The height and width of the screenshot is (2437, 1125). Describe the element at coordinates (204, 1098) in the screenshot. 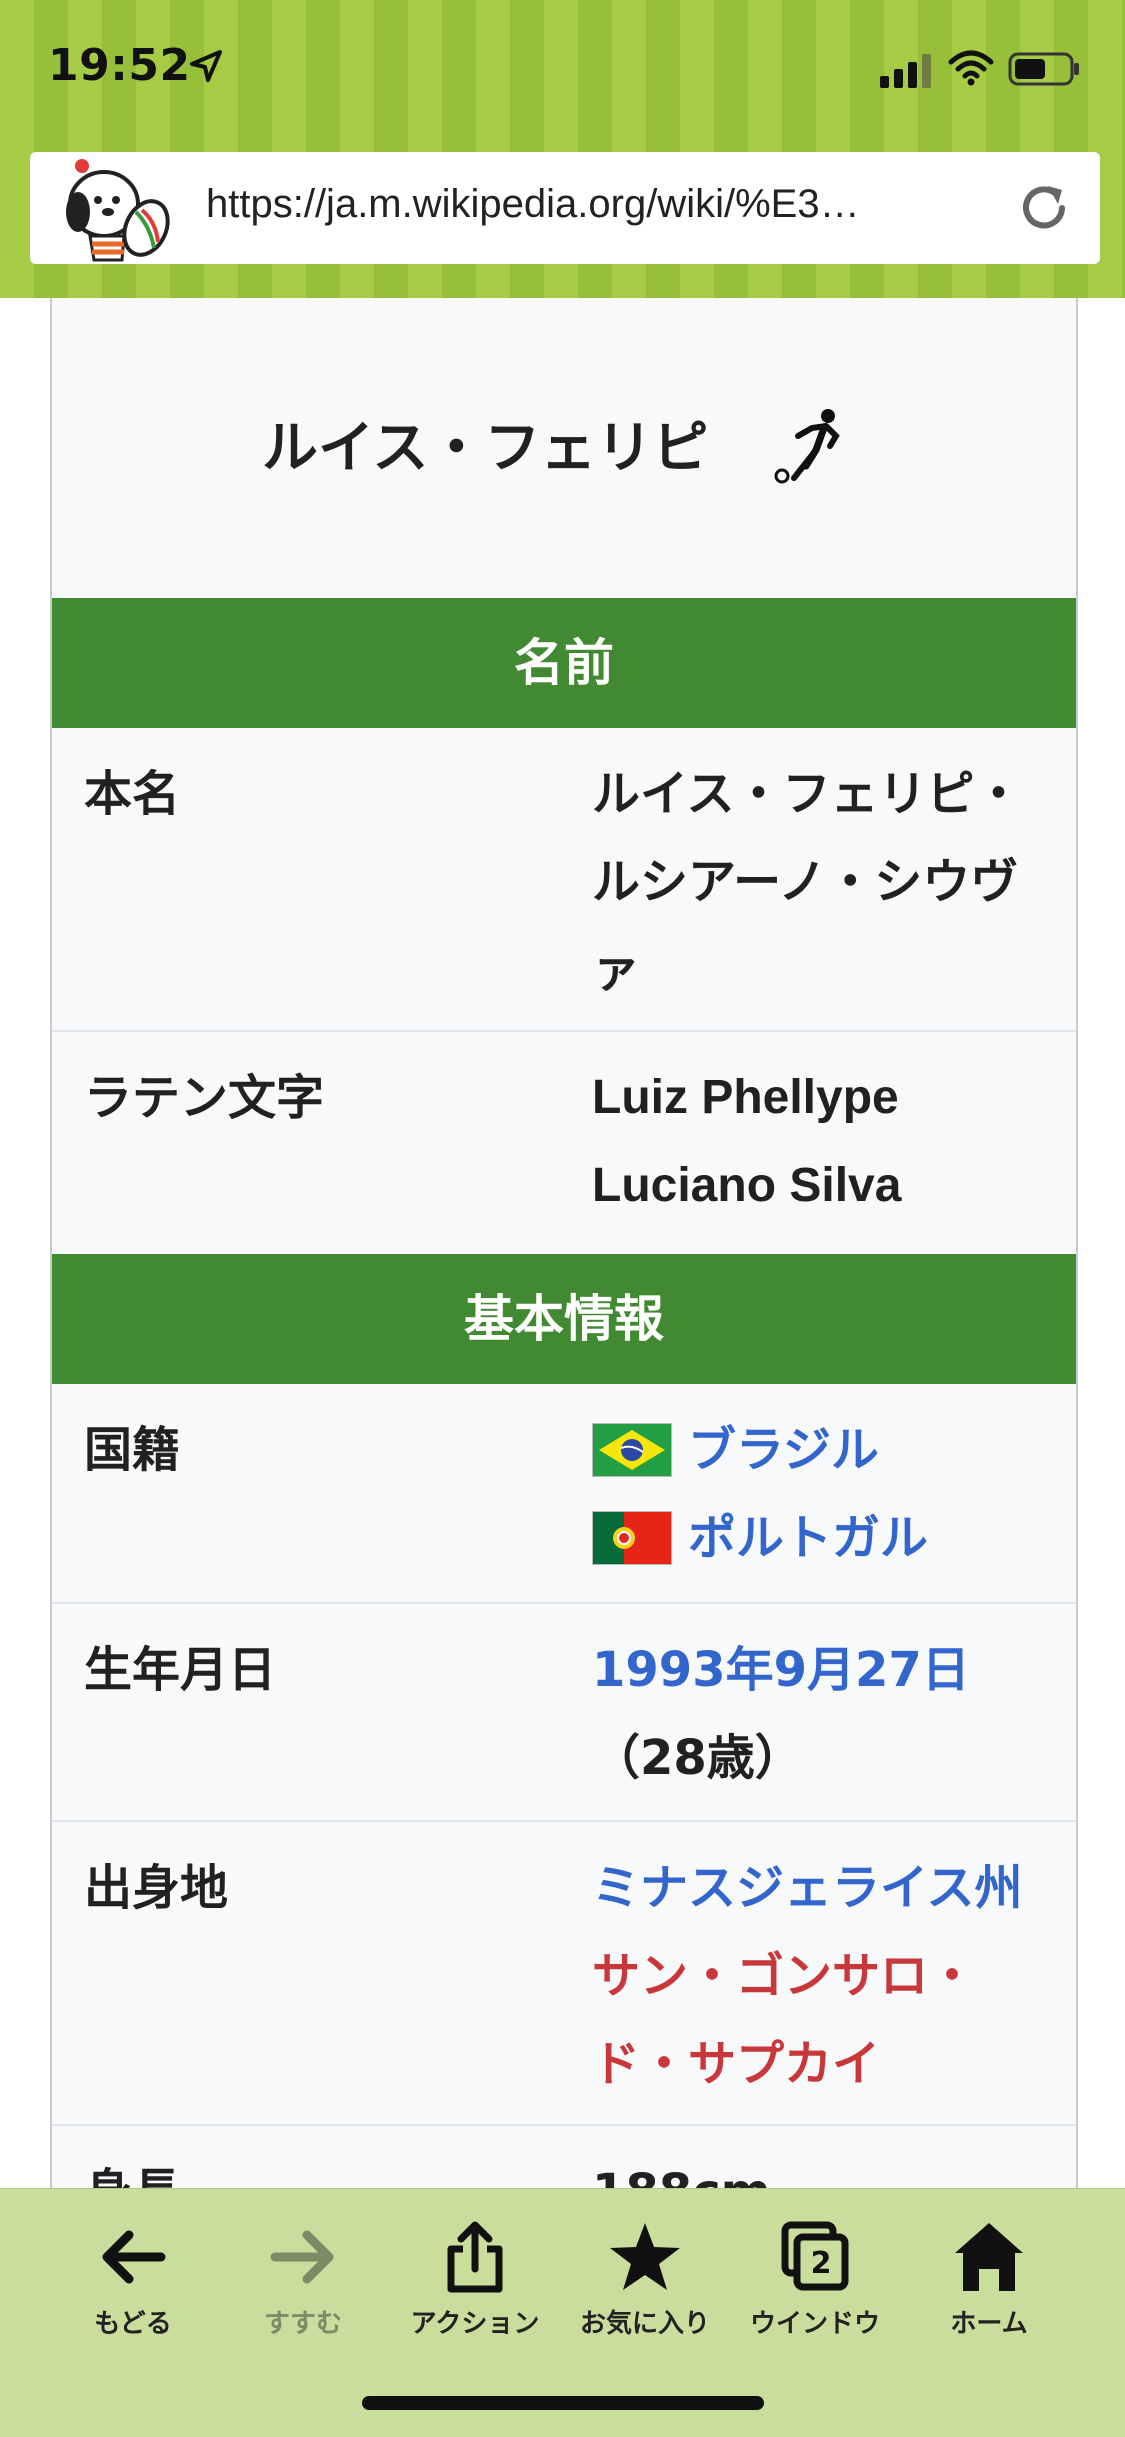

I see `row-label: ラテン文字` at that location.